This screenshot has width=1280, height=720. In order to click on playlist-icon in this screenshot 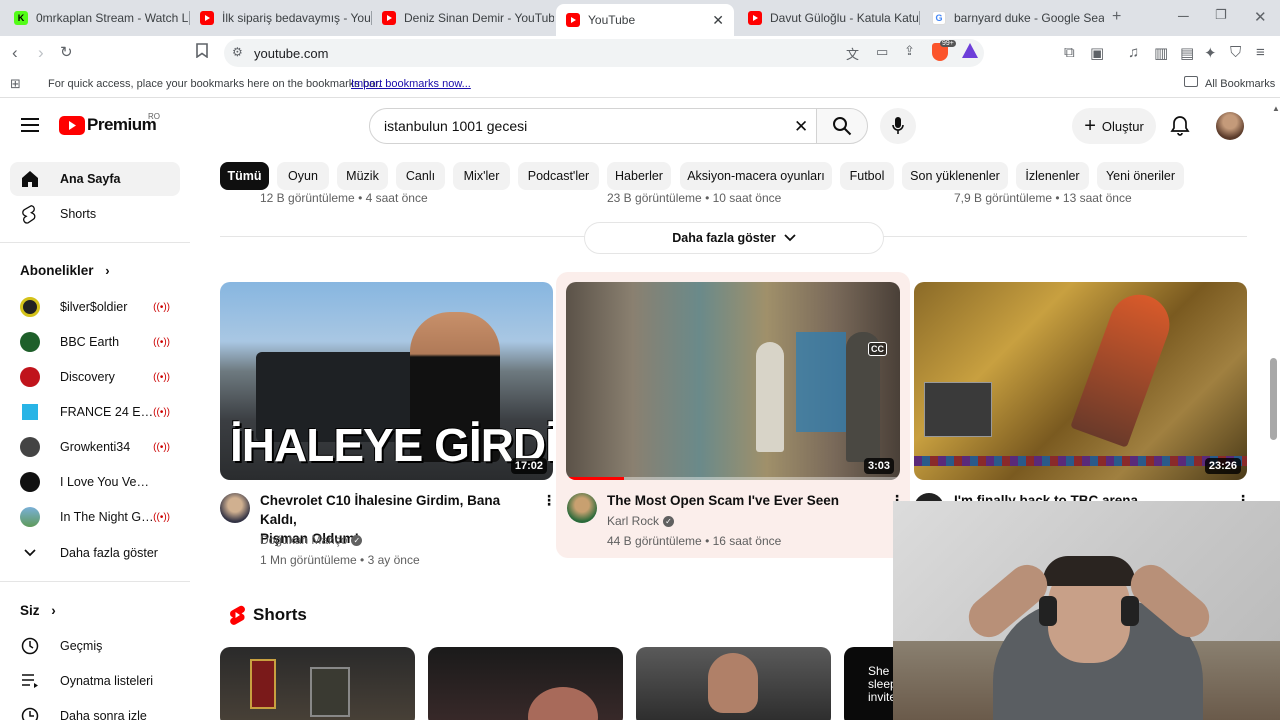, I will do `click(30, 681)`.